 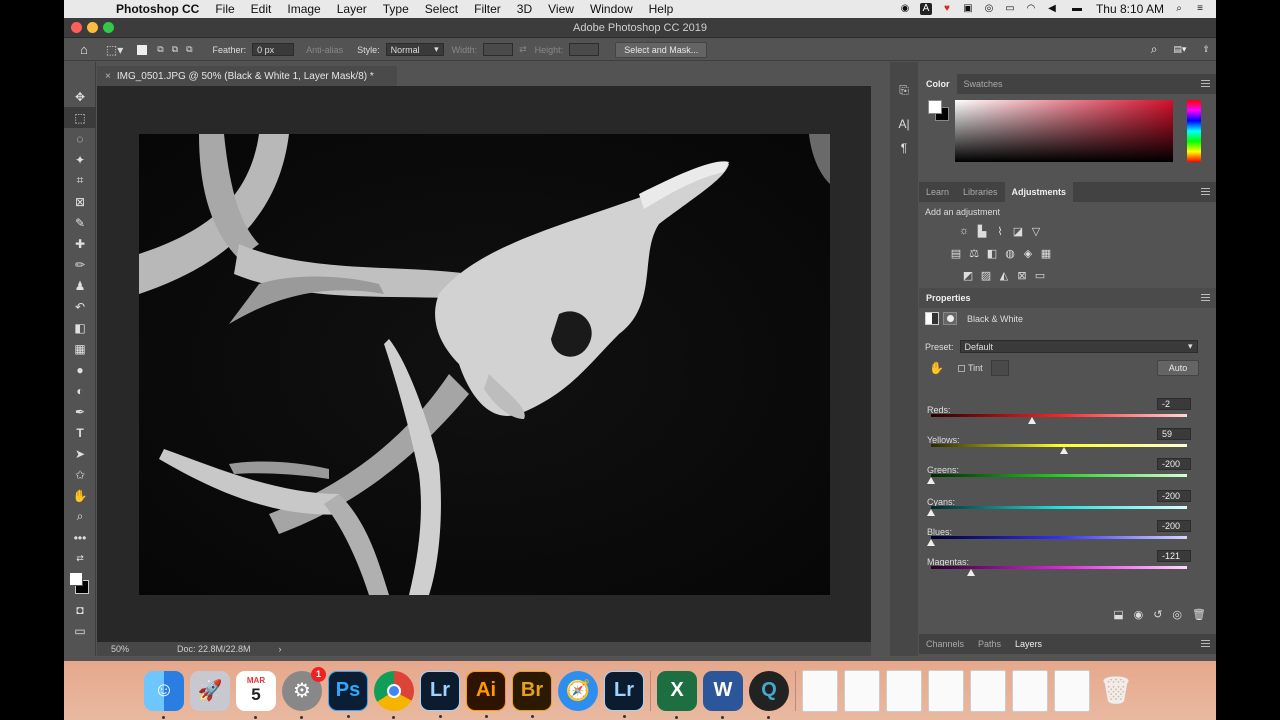 What do you see at coordinates (441, 9) in the screenshot?
I see `menu-select: Select` at bounding box center [441, 9].